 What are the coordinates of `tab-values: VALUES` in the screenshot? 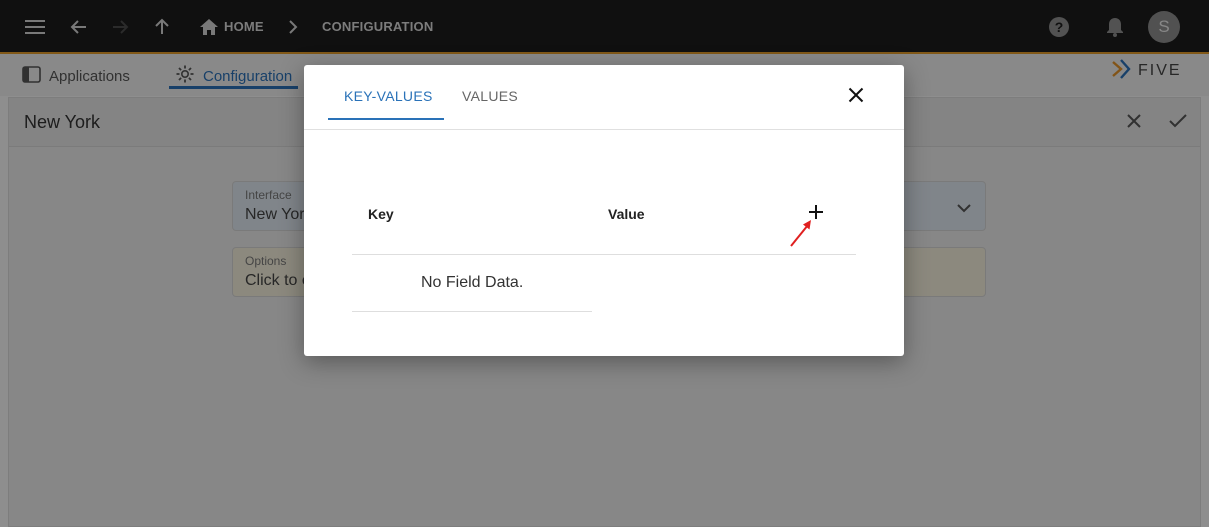 It's located at (490, 96).